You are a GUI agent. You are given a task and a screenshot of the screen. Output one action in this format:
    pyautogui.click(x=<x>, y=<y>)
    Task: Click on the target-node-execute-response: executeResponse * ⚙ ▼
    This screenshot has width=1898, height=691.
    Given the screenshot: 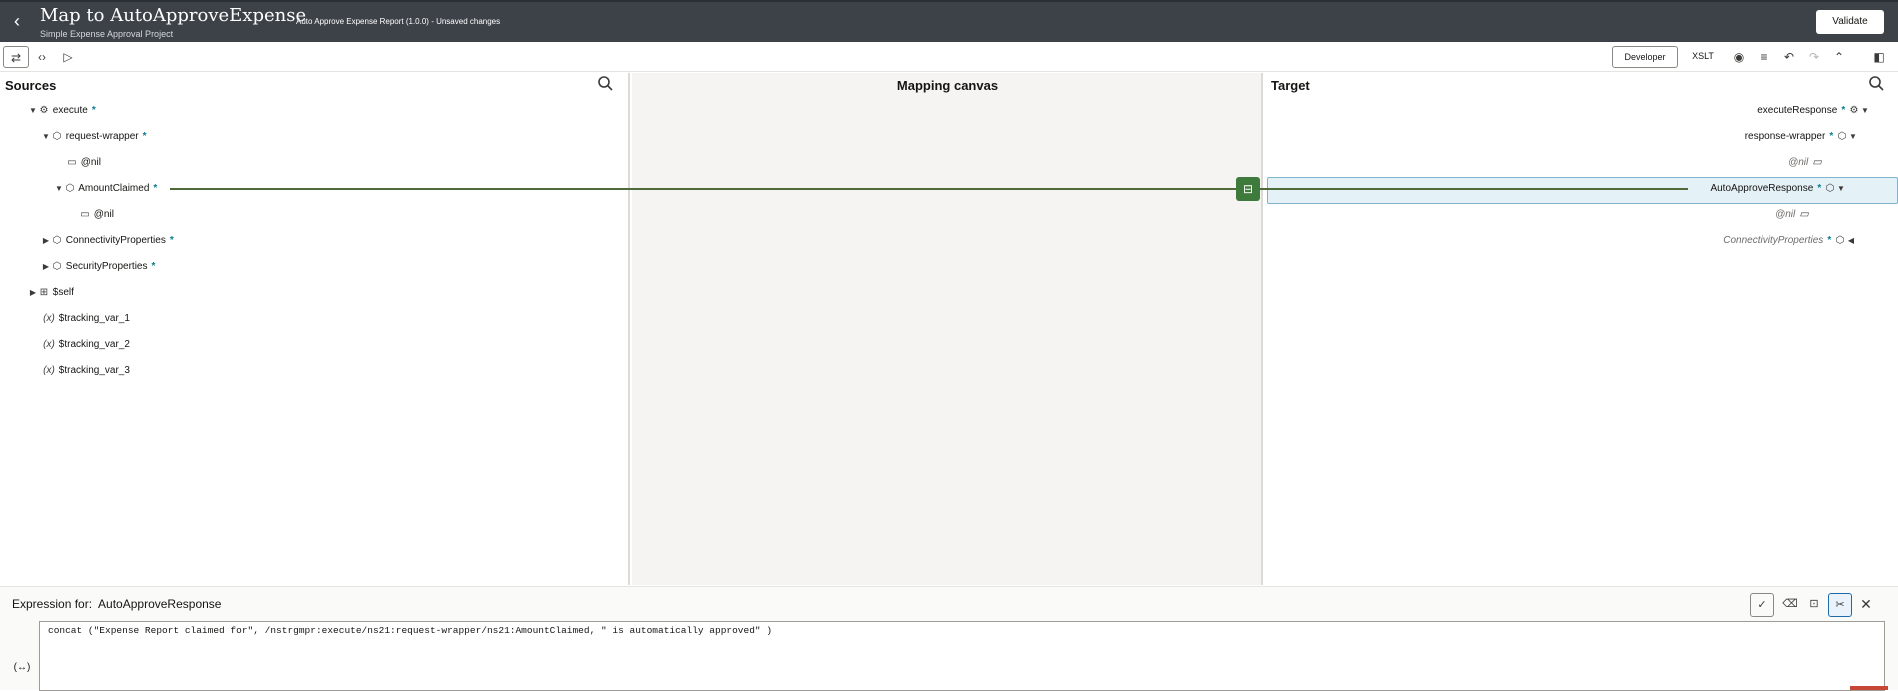 What is the action you would take?
    pyautogui.click(x=1735, y=111)
    